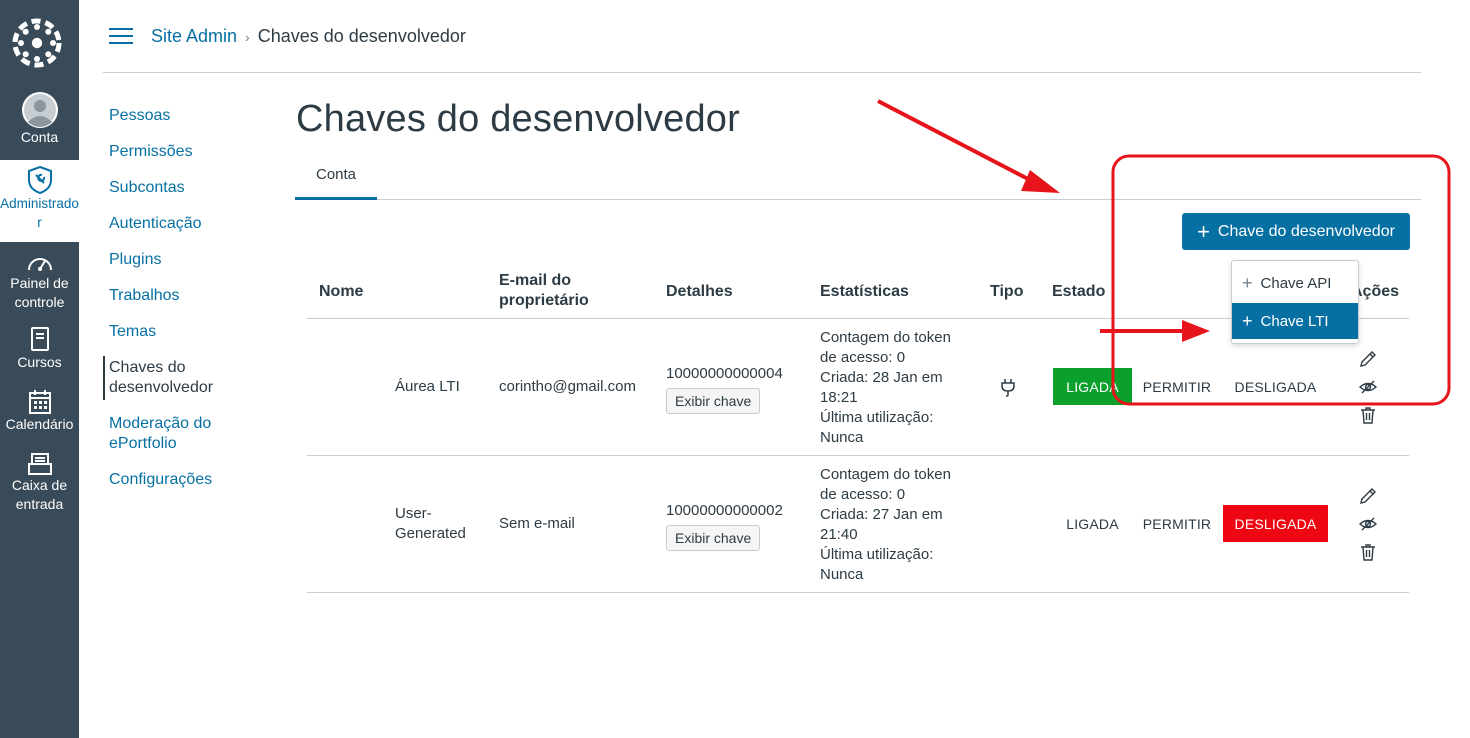 The image size is (1470, 738). What do you see at coordinates (518, 119) in the screenshot?
I see `page-title: Chaves do desenvolvedor` at bounding box center [518, 119].